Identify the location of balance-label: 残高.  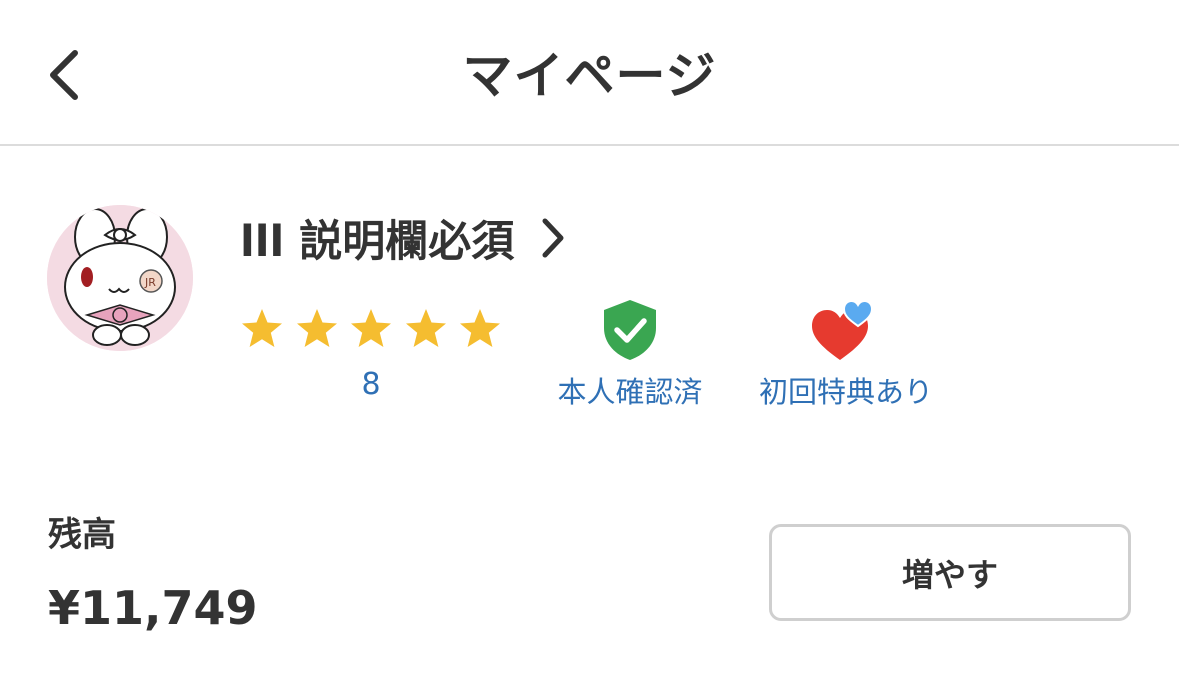
(82, 535).